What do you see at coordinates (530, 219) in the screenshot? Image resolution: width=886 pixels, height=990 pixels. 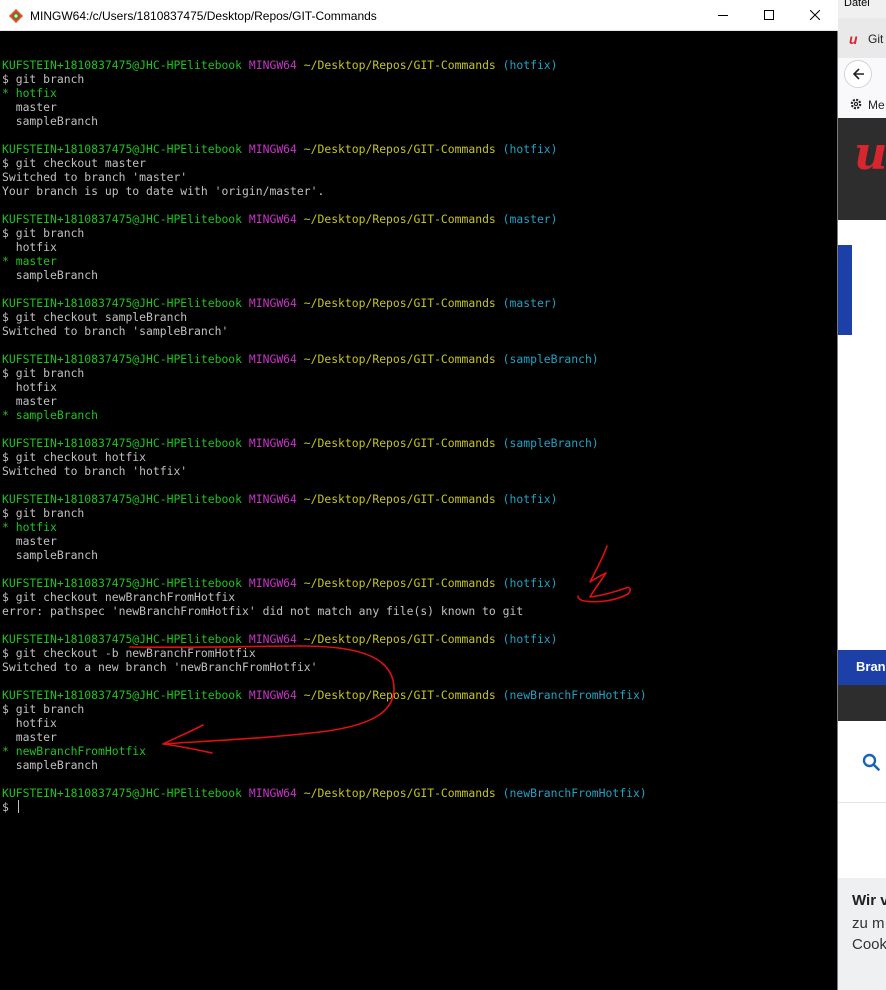 I see `prompt-branch: (master)` at bounding box center [530, 219].